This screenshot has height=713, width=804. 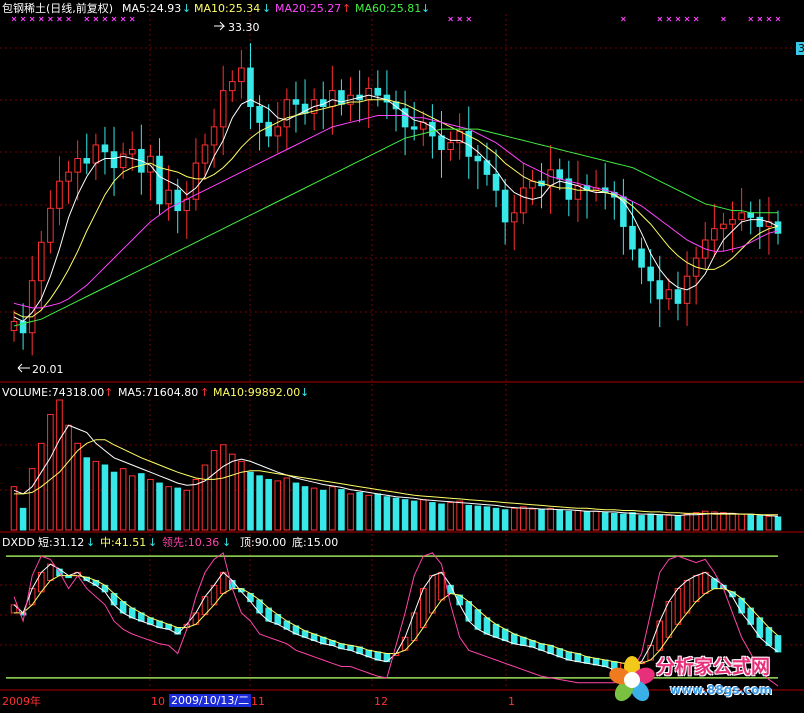 What do you see at coordinates (48, 369) in the screenshot?
I see `low-price-label: 20.01` at bounding box center [48, 369].